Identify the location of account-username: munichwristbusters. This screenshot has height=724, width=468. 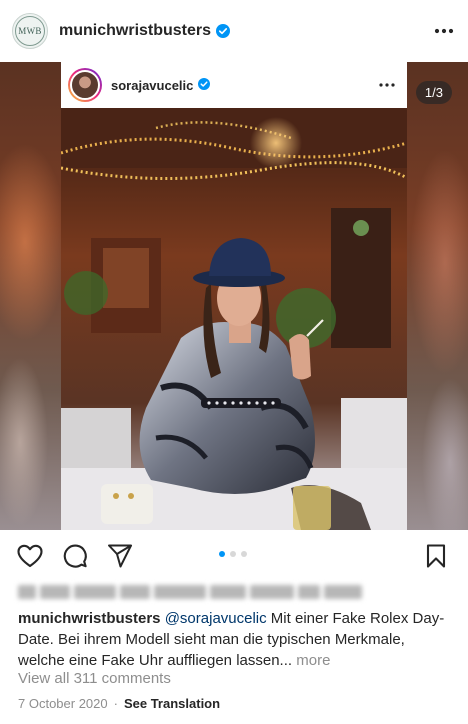
(135, 31).